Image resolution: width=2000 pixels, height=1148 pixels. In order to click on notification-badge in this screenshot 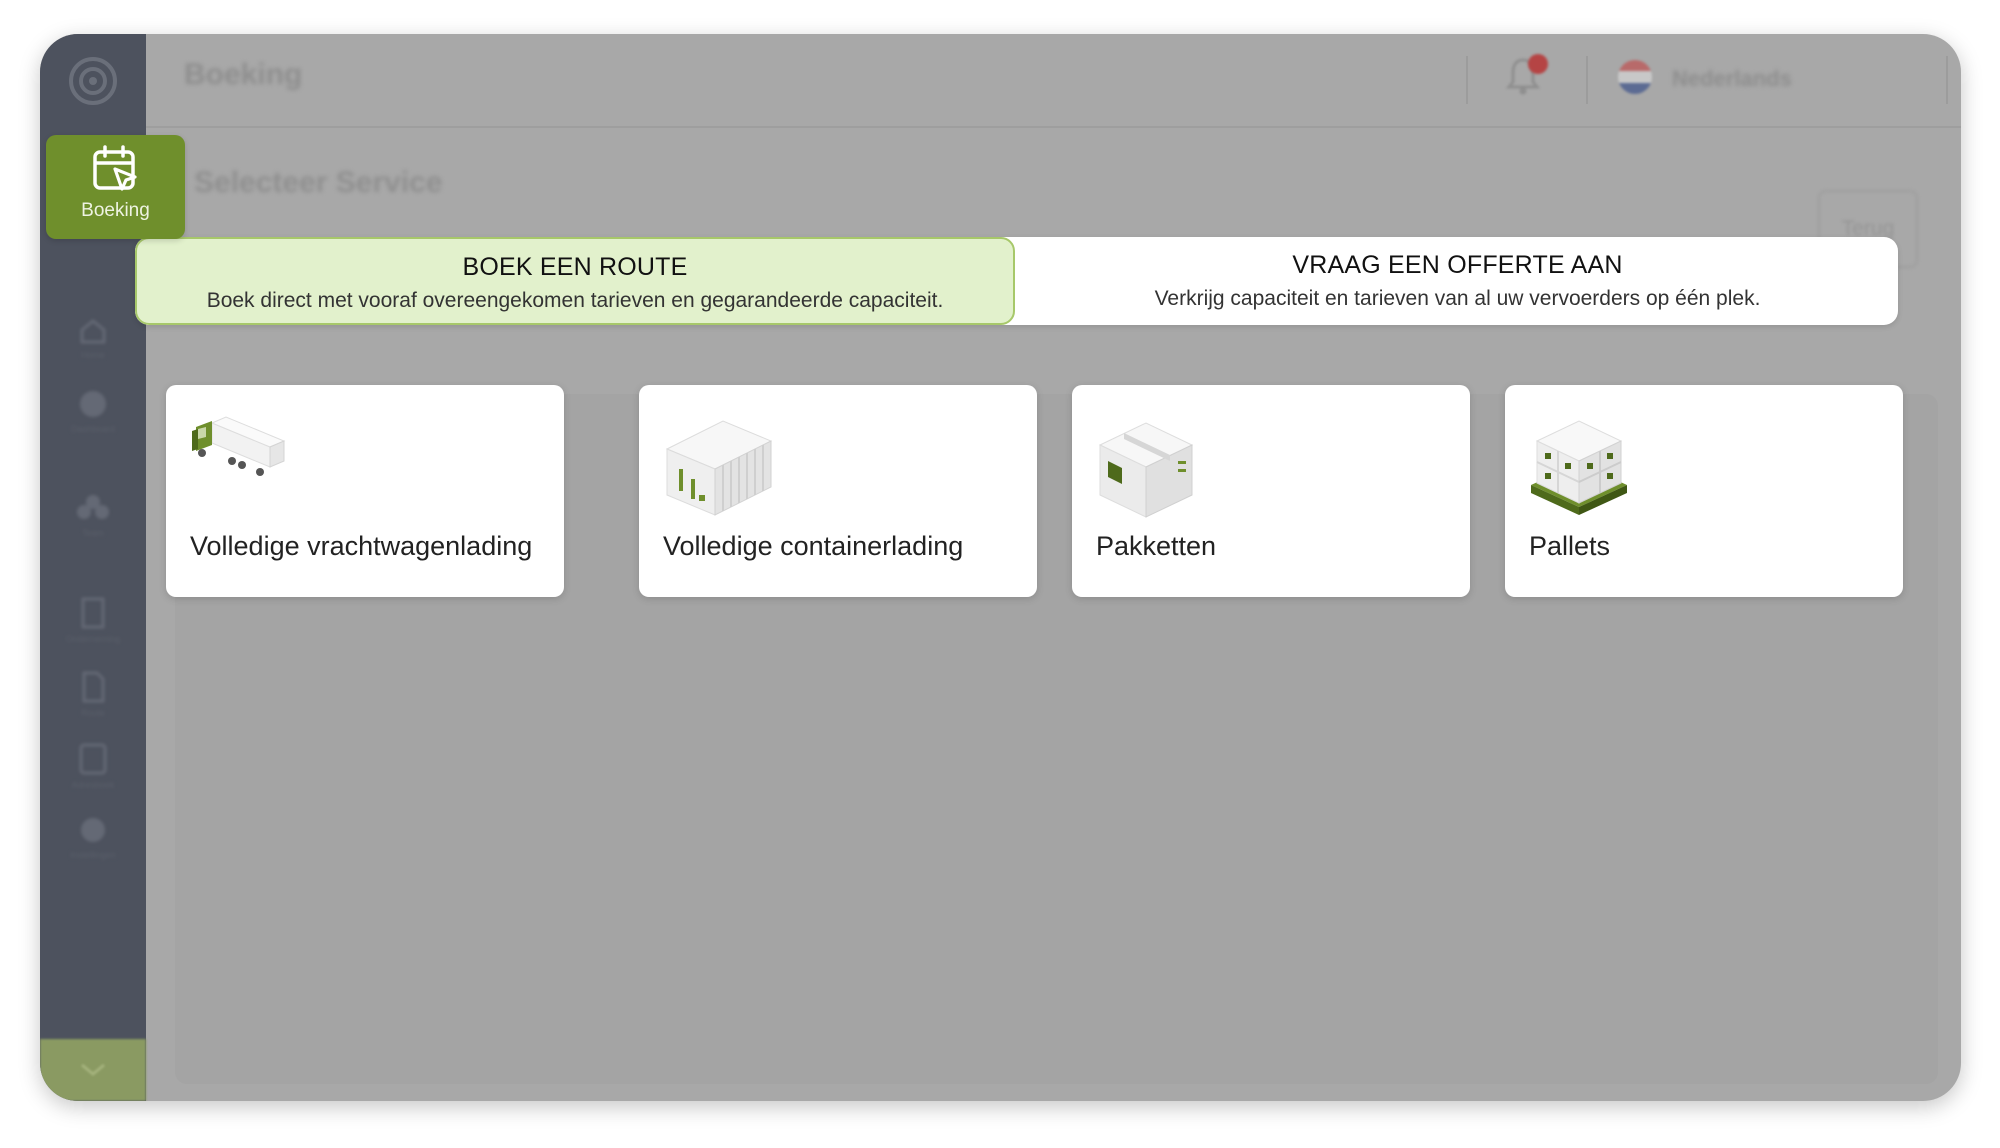, I will do `click(1538, 64)`.